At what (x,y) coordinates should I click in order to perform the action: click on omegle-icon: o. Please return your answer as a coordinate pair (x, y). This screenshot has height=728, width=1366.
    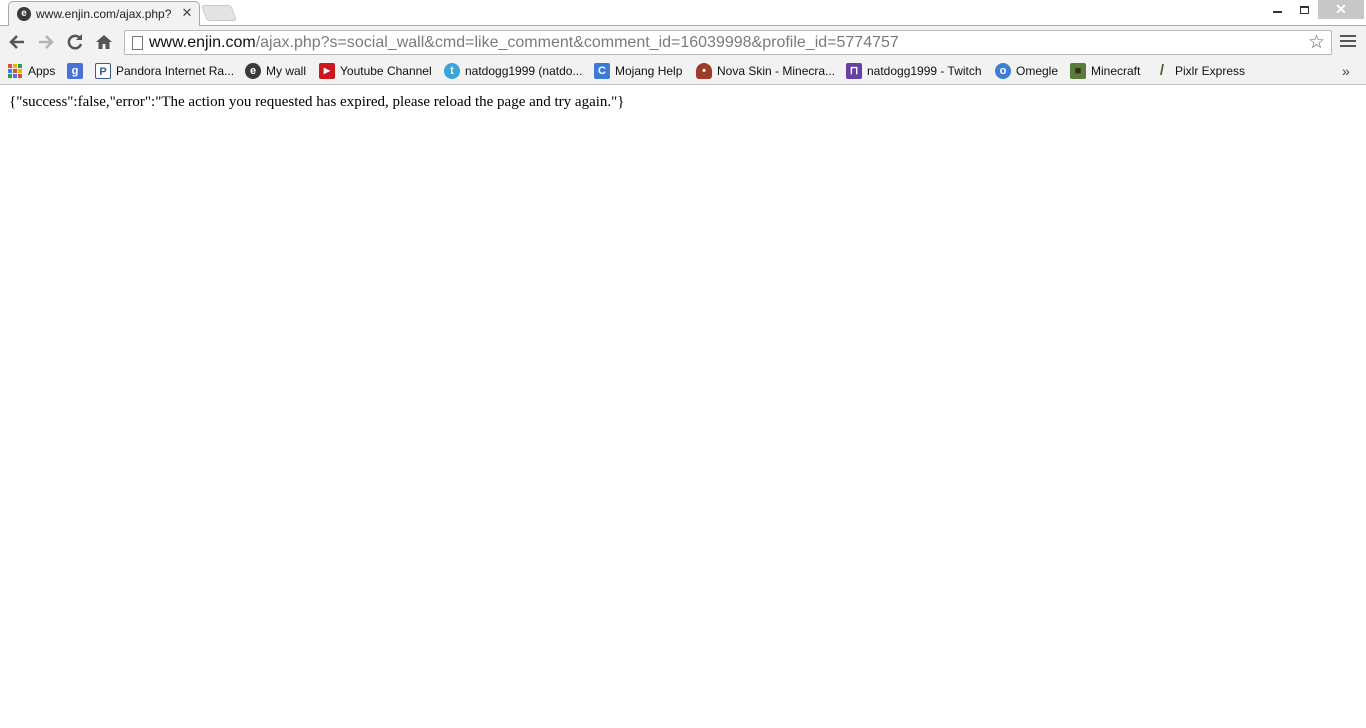
    Looking at the image, I should click on (1003, 71).